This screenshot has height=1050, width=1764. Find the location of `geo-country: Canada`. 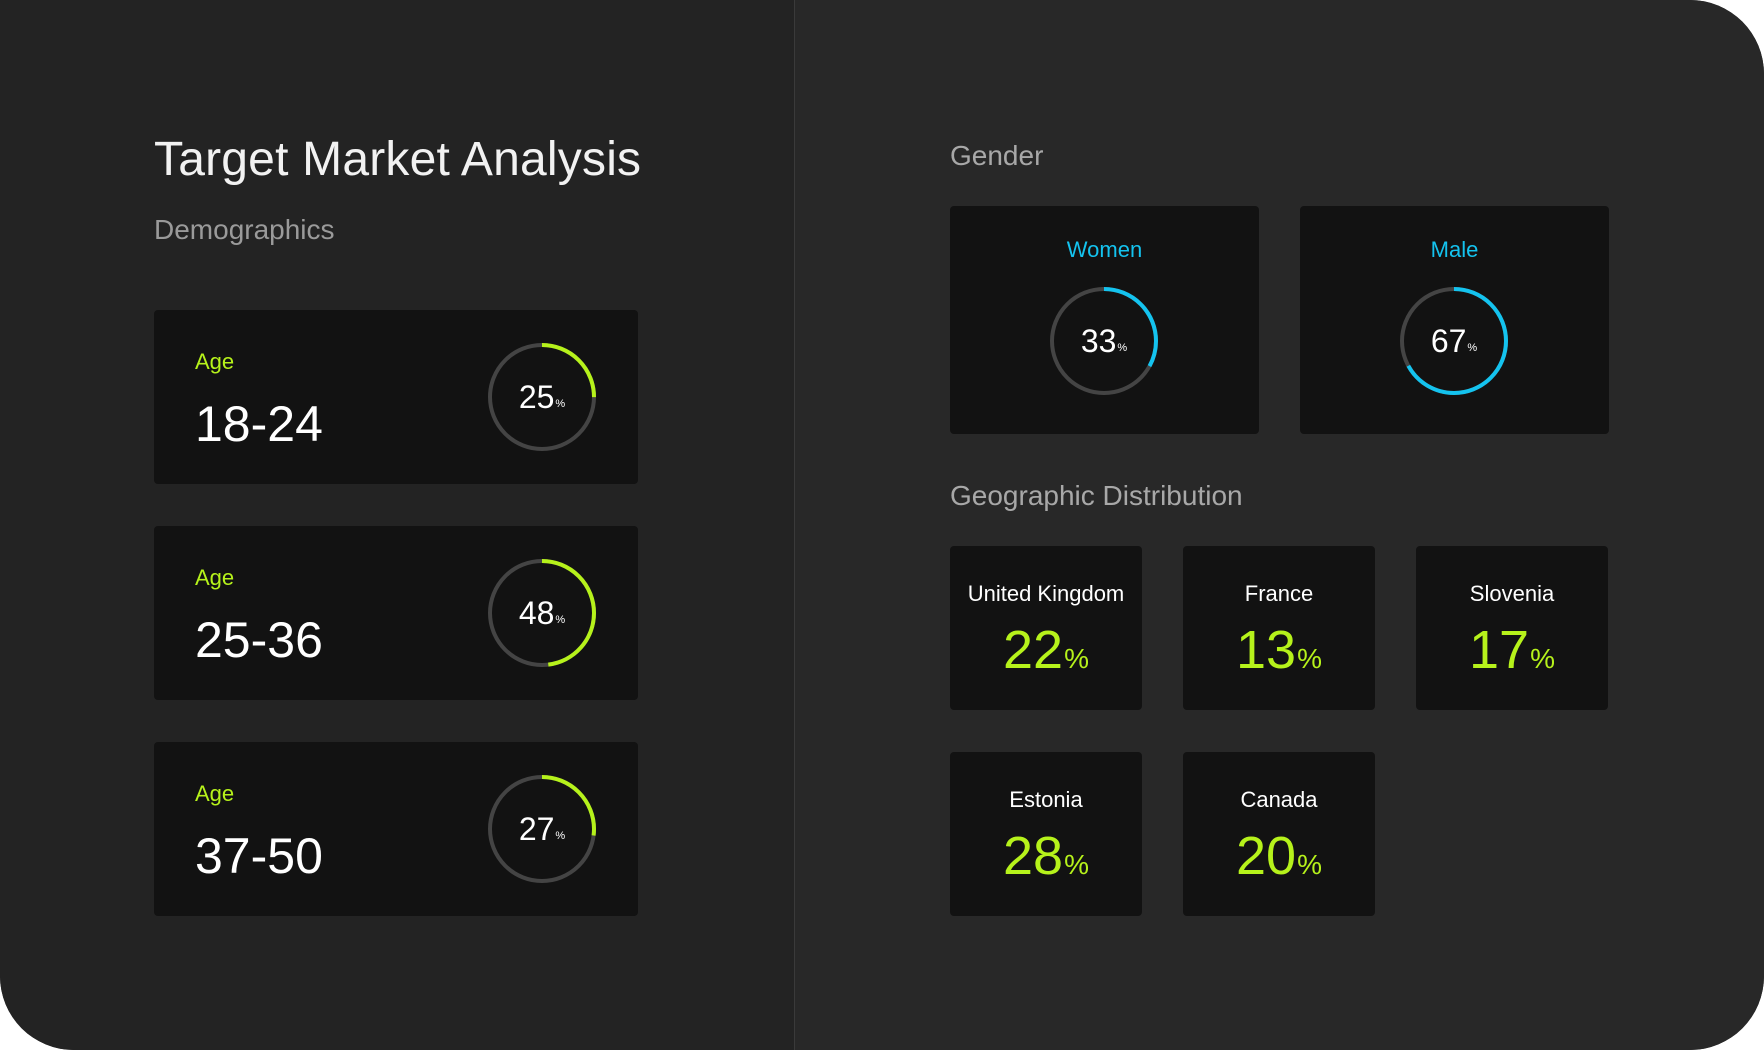

geo-country: Canada is located at coordinates (1279, 799).